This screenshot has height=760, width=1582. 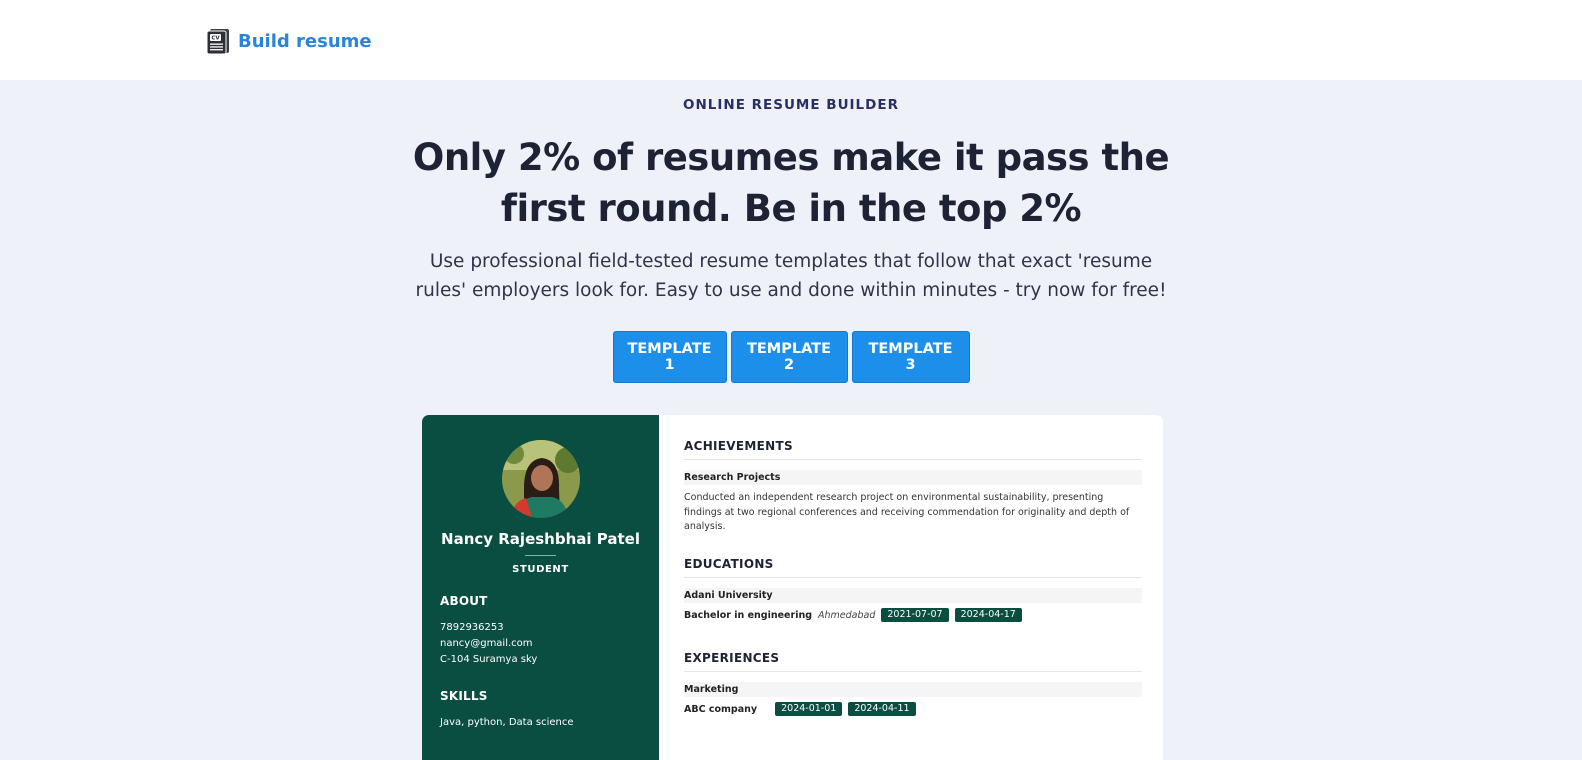 What do you see at coordinates (791, 105) in the screenshot?
I see `hero-eyebrow: ONLINE RESUME BUILDER` at bounding box center [791, 105].